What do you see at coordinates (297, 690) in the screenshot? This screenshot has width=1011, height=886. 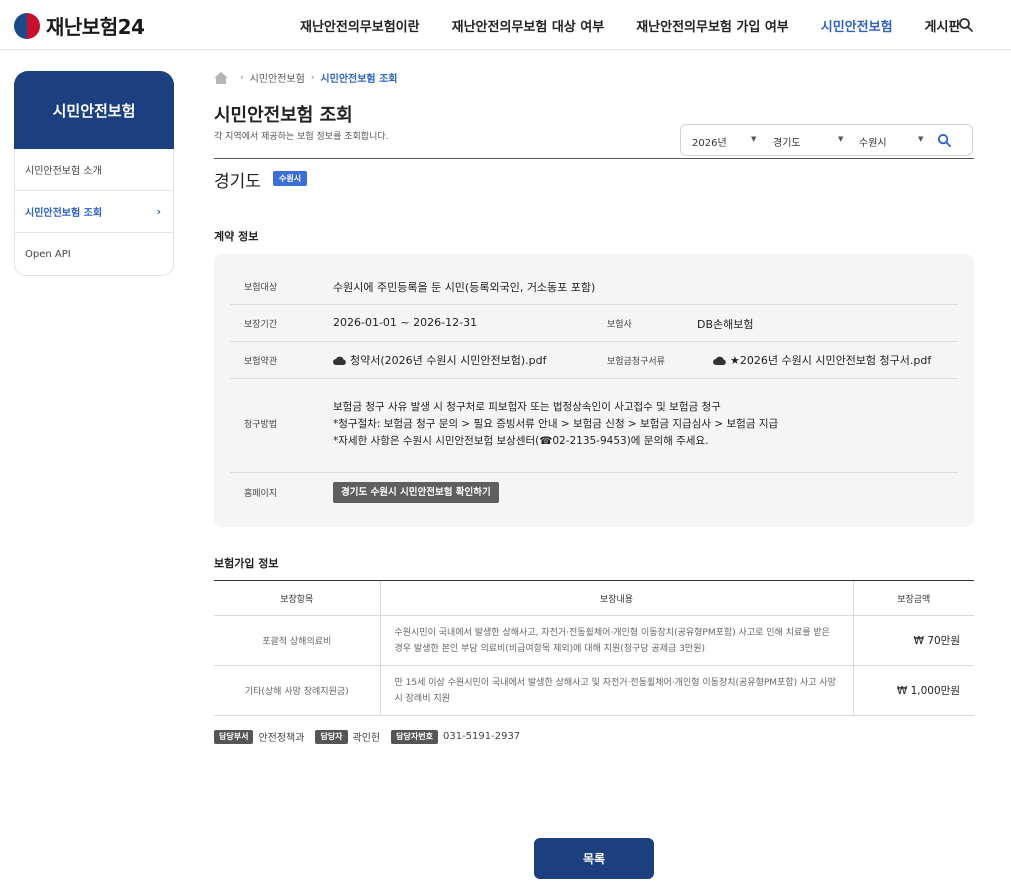 I see `coverage-item: 기타(상해 사망 장례지원금)` at bounding box center [297, 690].